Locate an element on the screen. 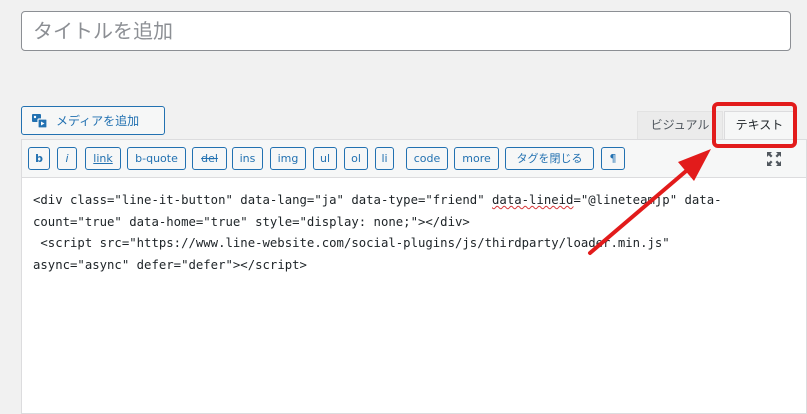 Image resolution: width=807 pixels, height=414 pixels. media-icon is located at coordinates (40, 121).